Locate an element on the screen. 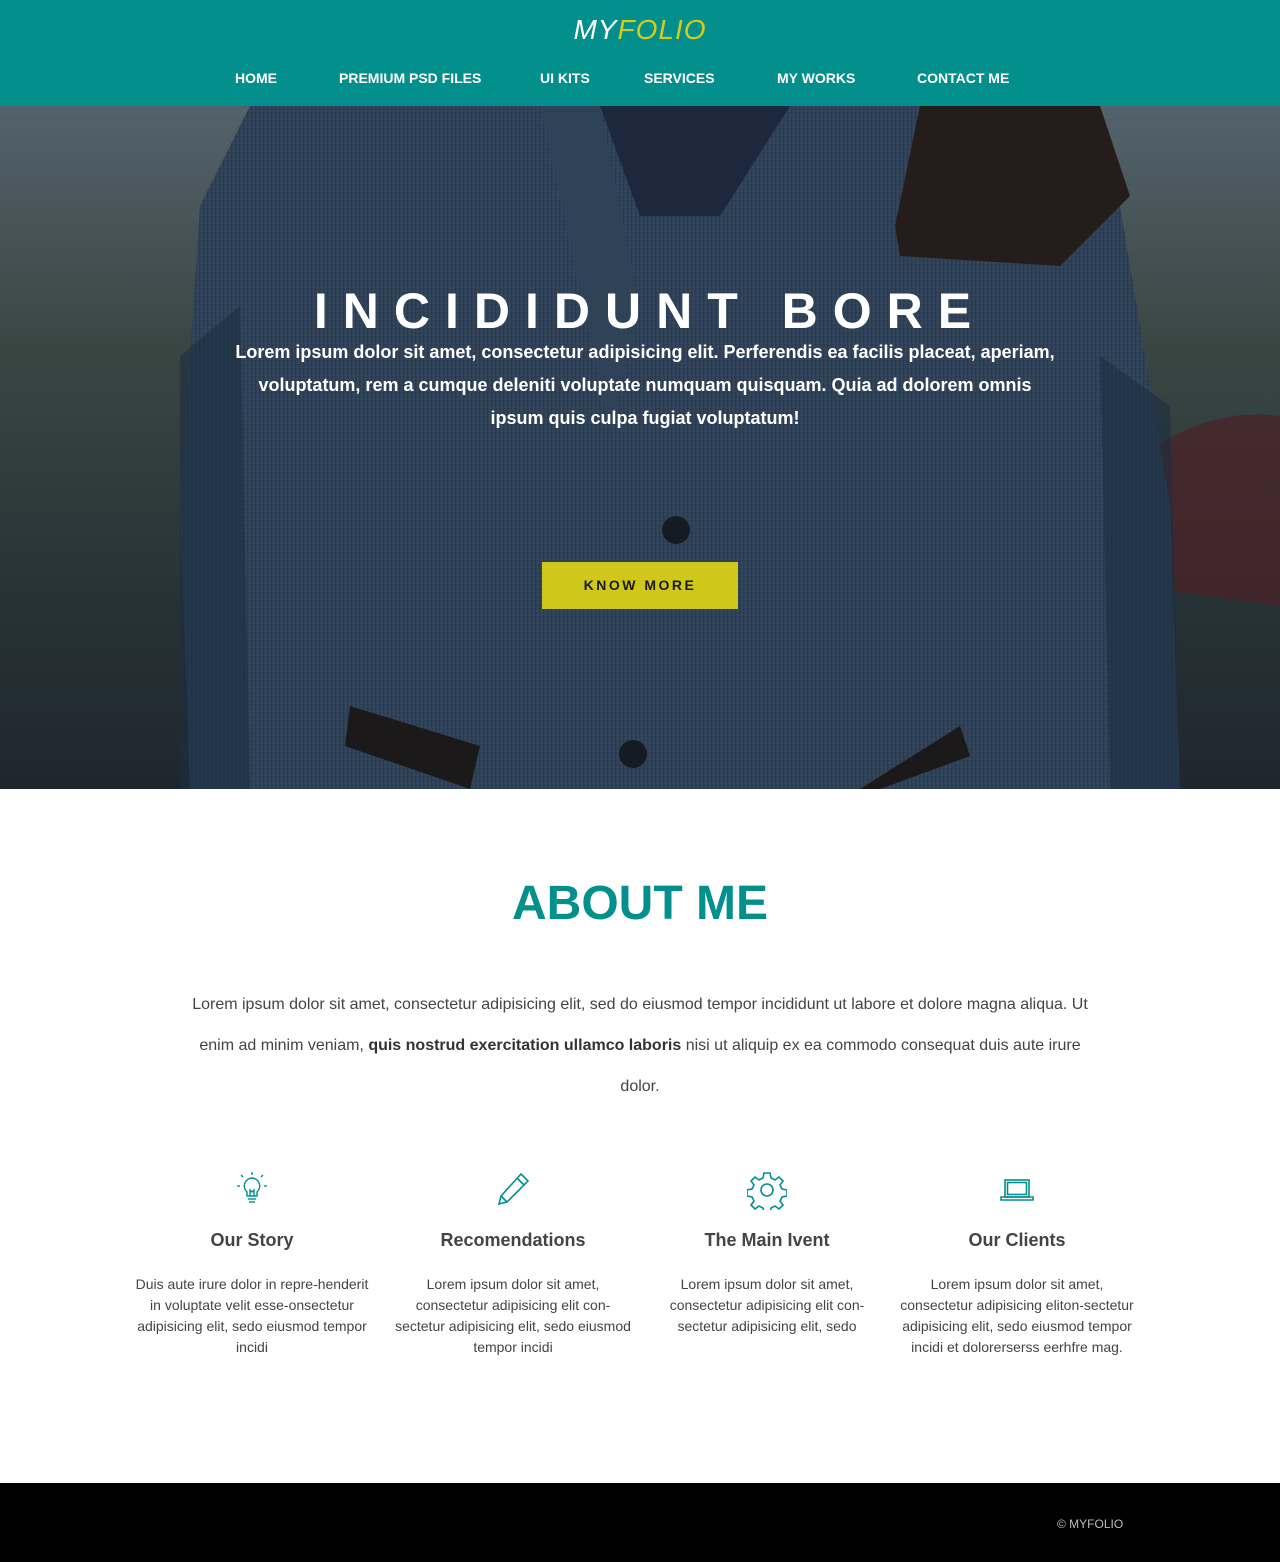  nav-services: SERVICES is located at coordinates (679, 78).